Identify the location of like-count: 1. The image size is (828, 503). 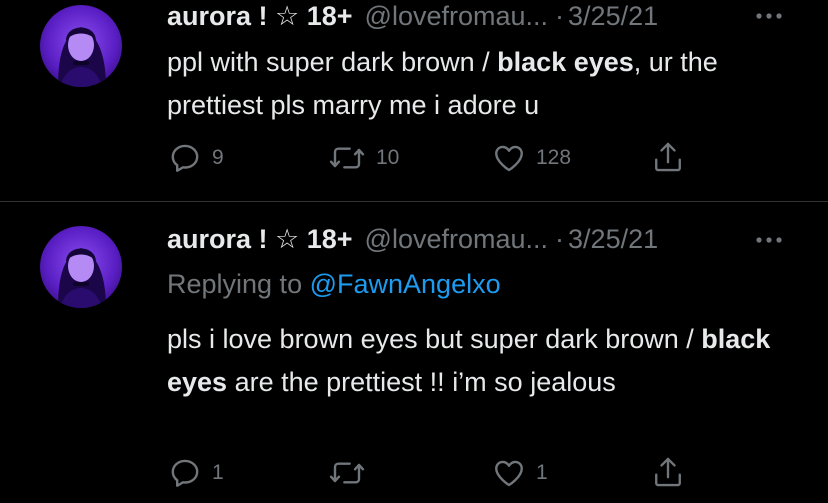
(542, 472).